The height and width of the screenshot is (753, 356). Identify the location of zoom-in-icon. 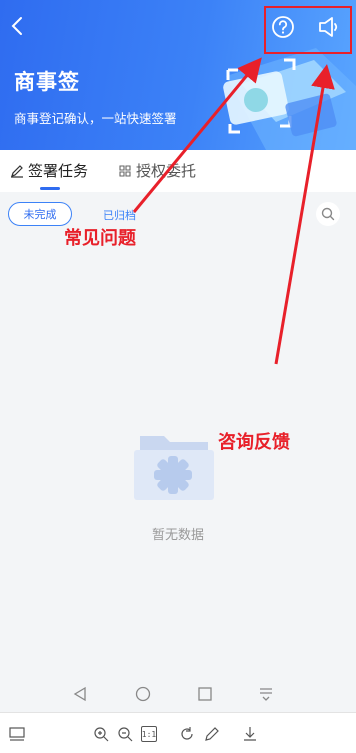
(101, 734).